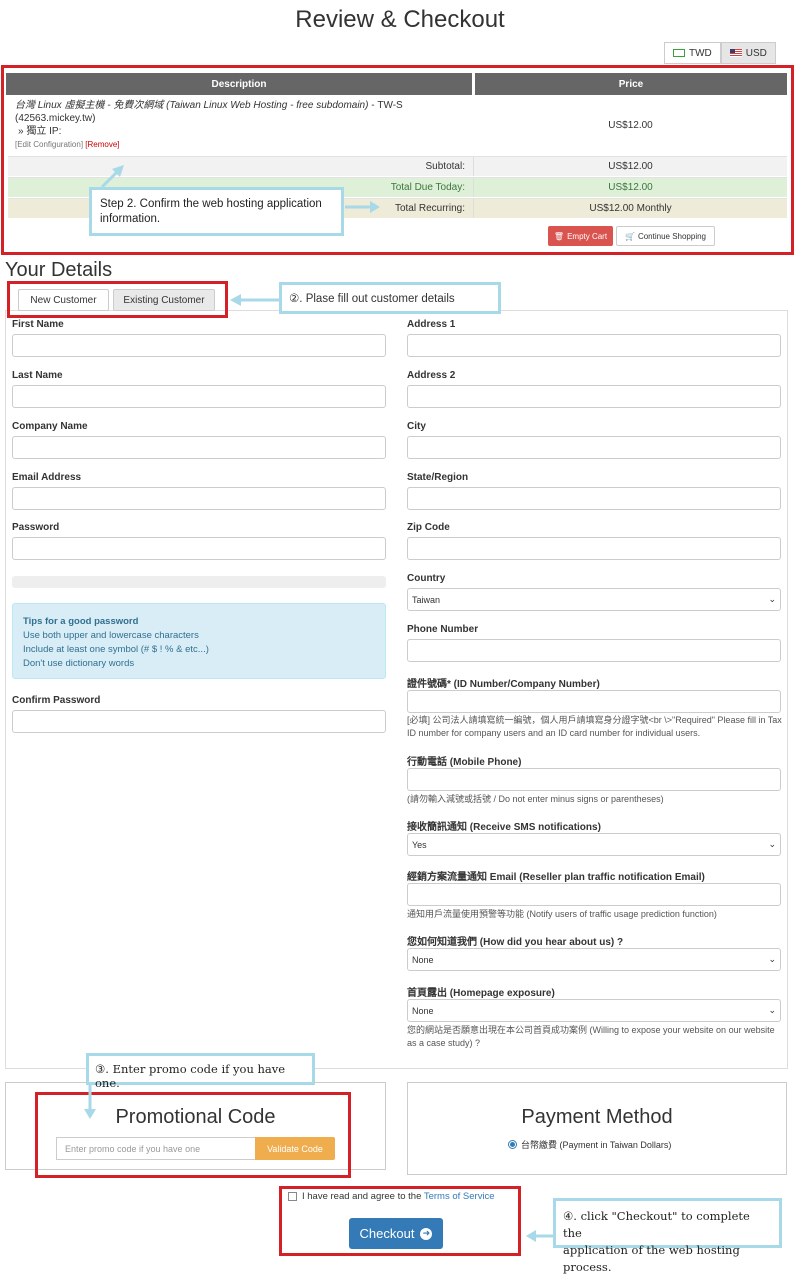  I want to click on form-left-border, so click(5, 689).